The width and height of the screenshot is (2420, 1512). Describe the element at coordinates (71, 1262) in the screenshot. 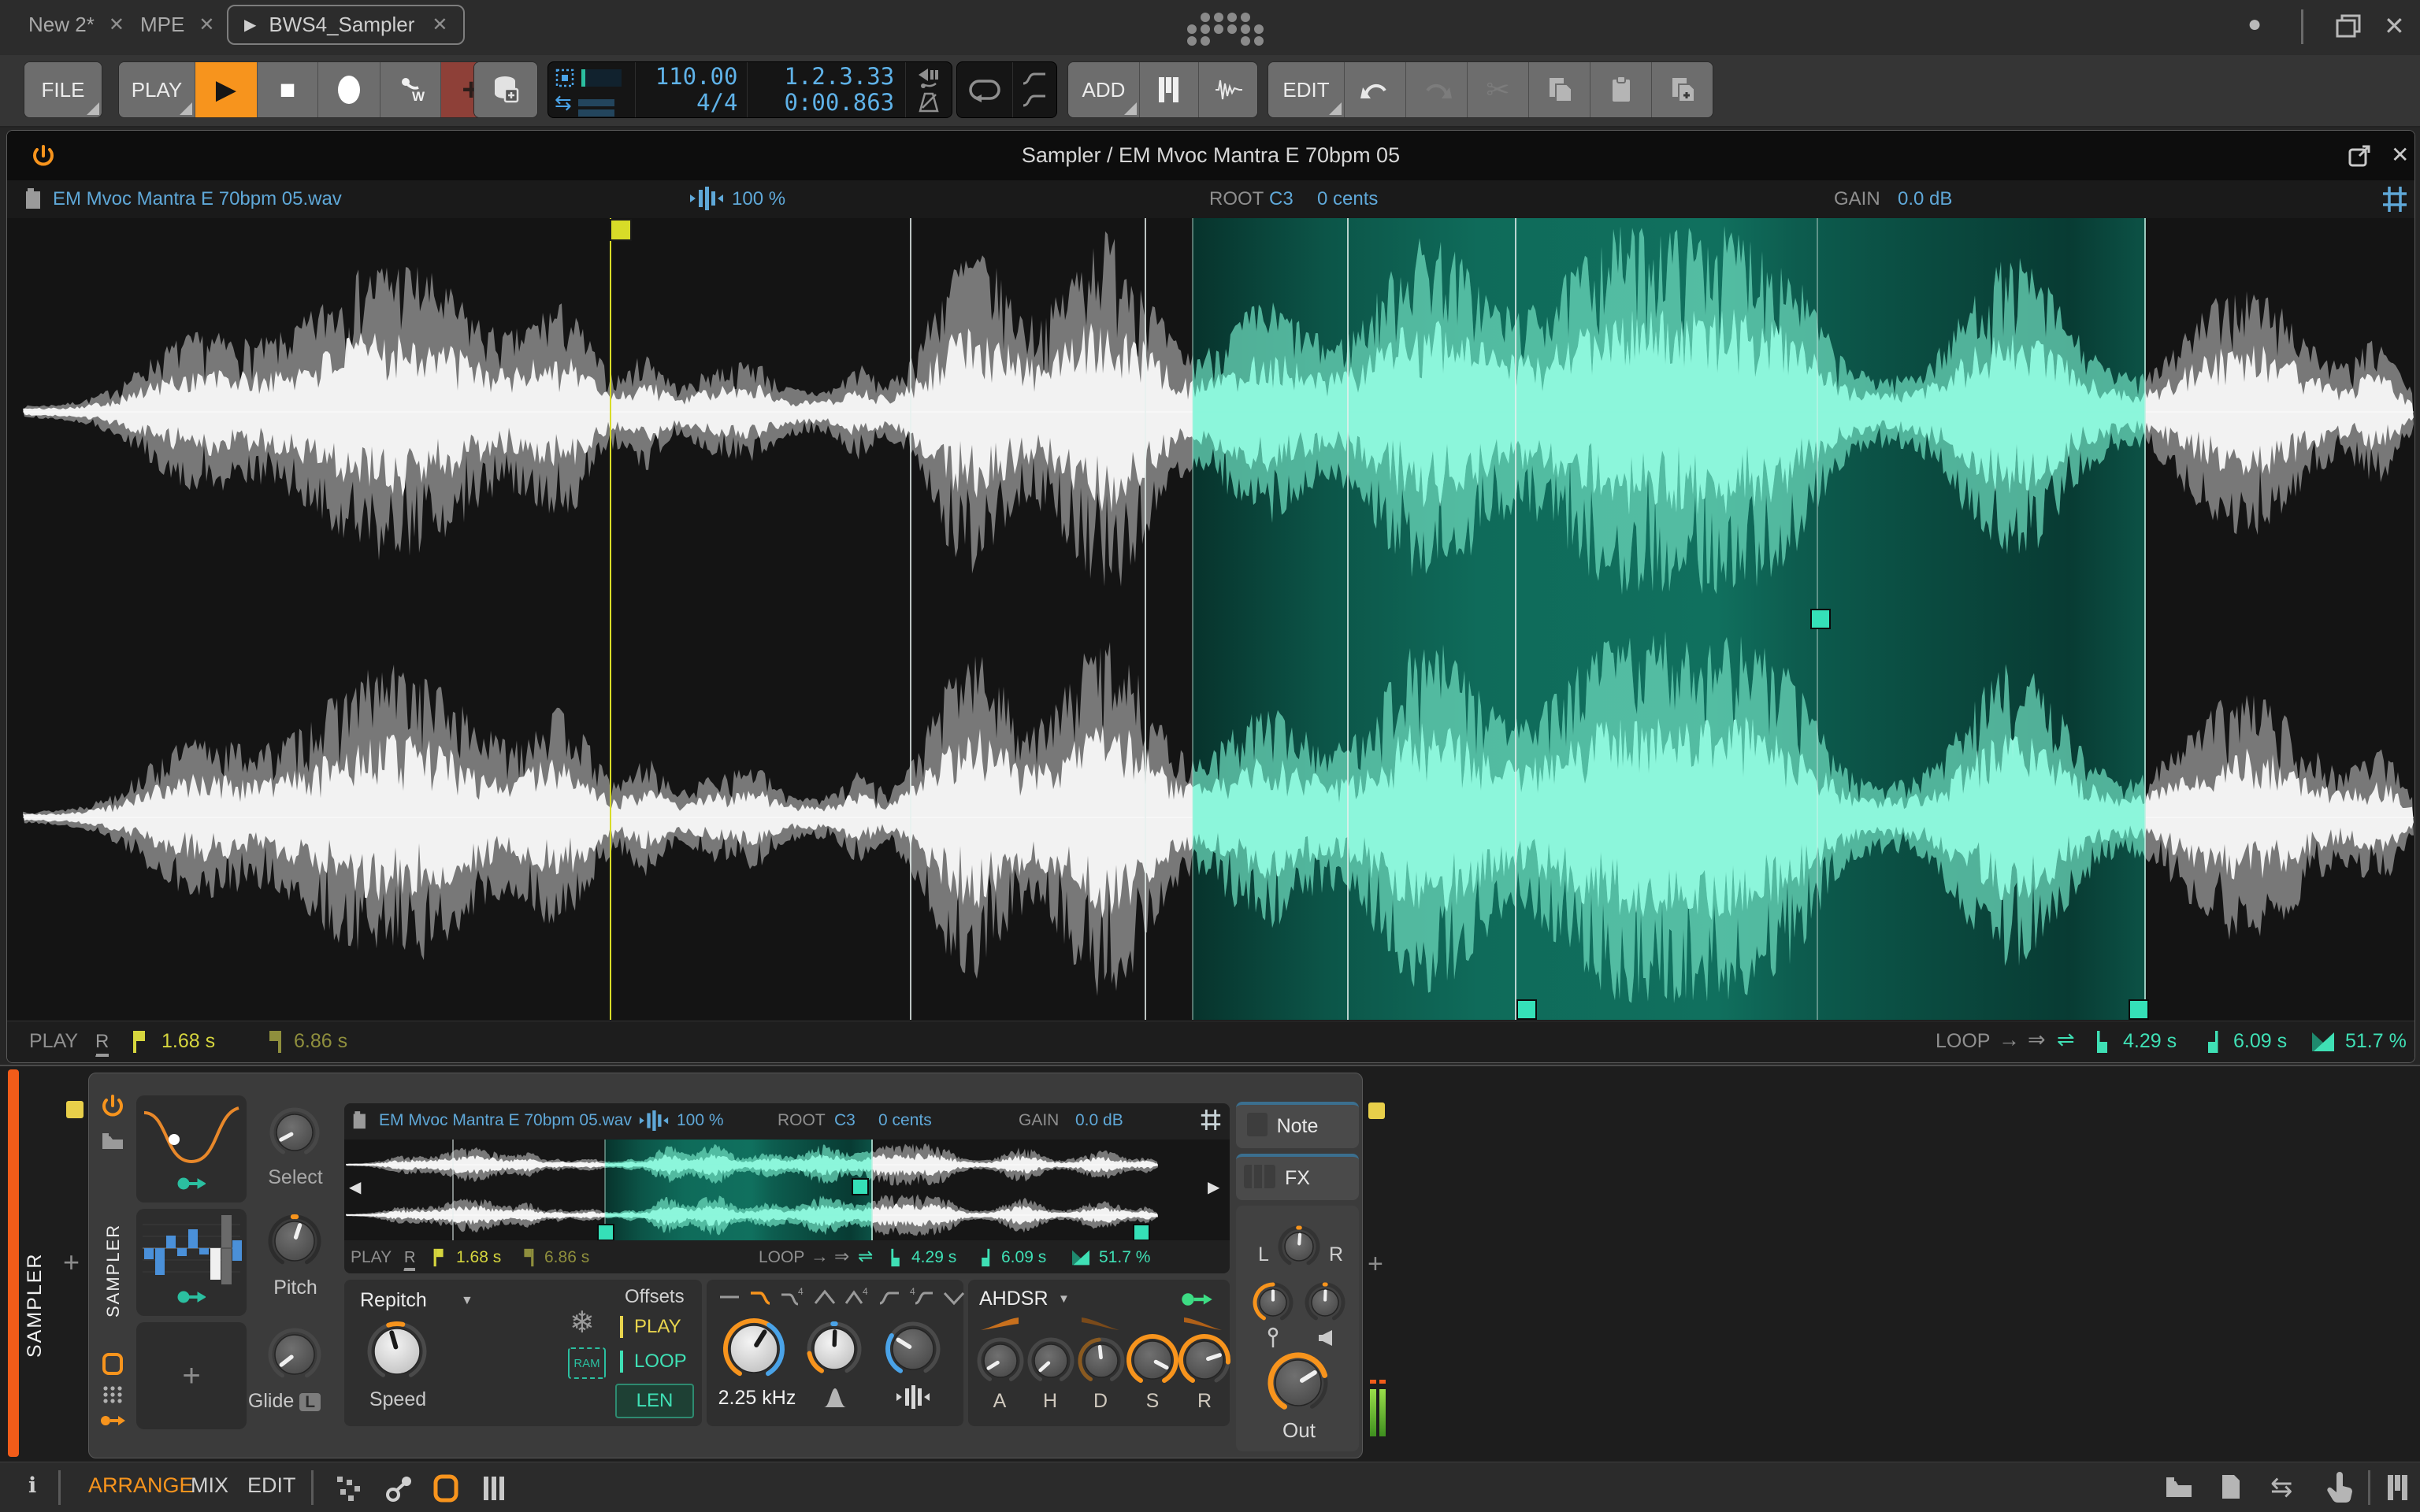

I see `add-device-plus: +` at that location.